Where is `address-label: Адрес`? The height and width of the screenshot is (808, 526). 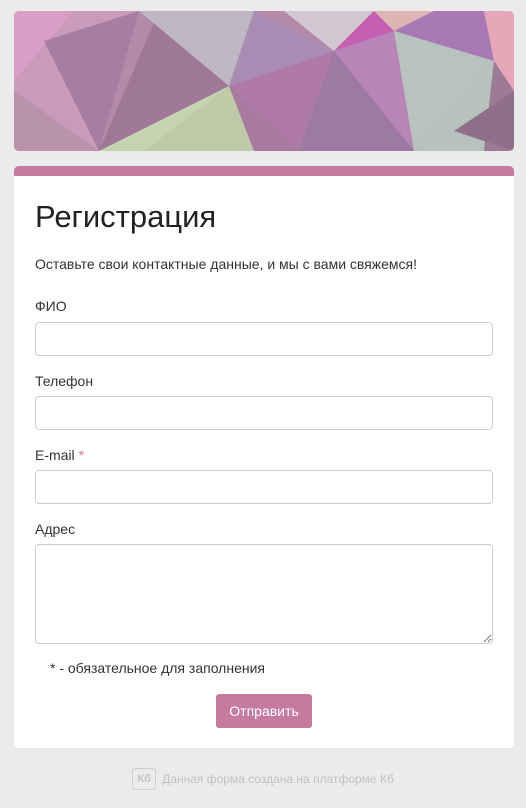
address-label: Адрес is located at coordinates (55, 529).